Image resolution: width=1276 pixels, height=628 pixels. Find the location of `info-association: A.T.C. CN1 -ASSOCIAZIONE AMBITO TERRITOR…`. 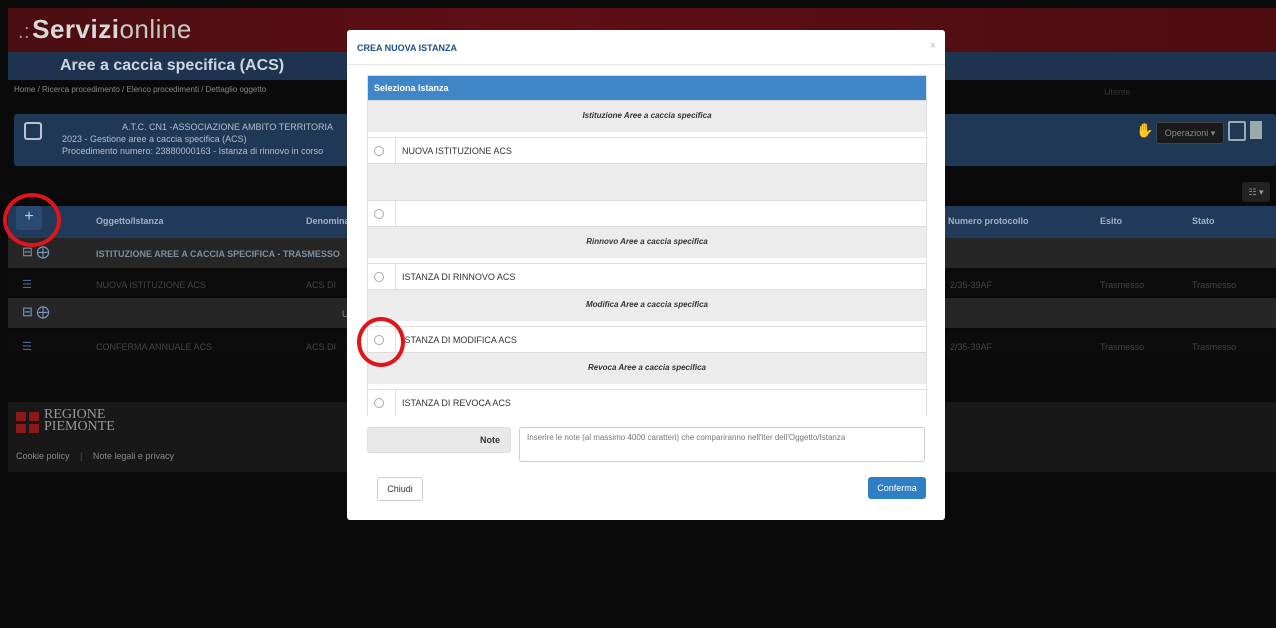

info-association: A.T.C. CN1 -ASSOCIAZIONE AMBITO TERRITOR… is located at coordinates (228, 127).